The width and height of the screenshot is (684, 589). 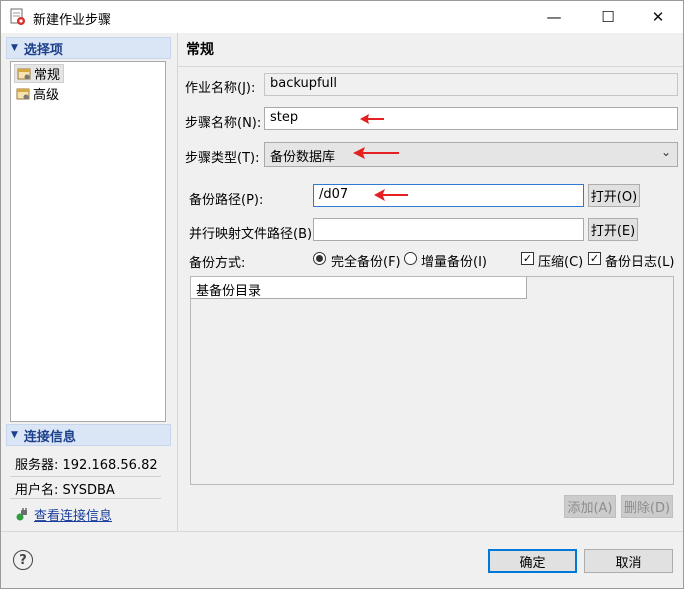 What do you see at coordinates (222, 158) in the screenshot?
I see `step-type-label: 步骤类型(T):` at bounding box center [222, 158].